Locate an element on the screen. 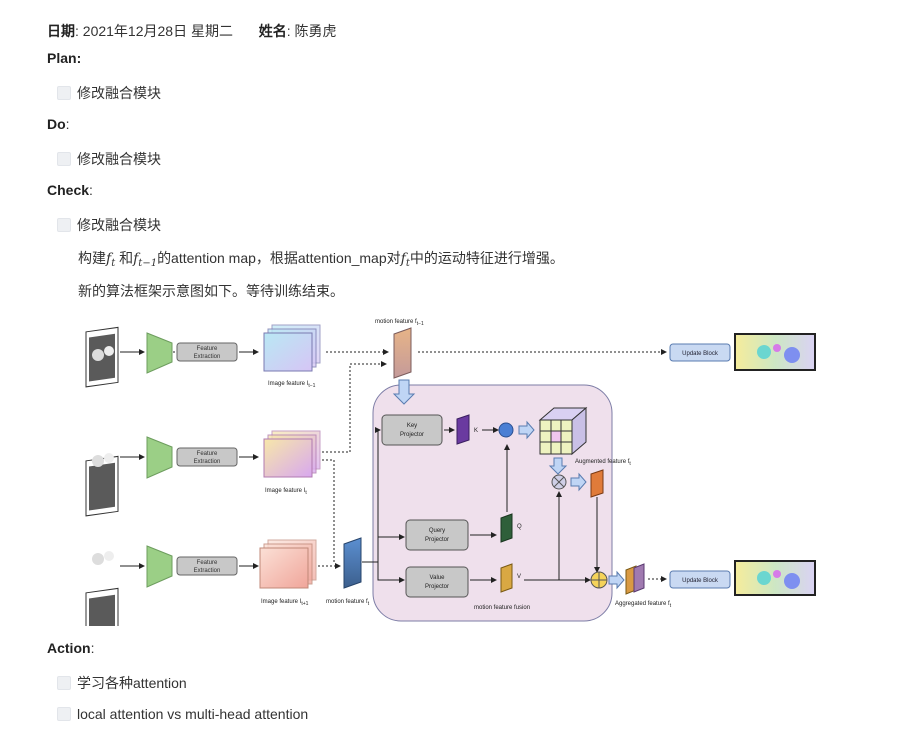 The image size is (914, 736). date-label: 日期 is located at coordinates (61, 31).